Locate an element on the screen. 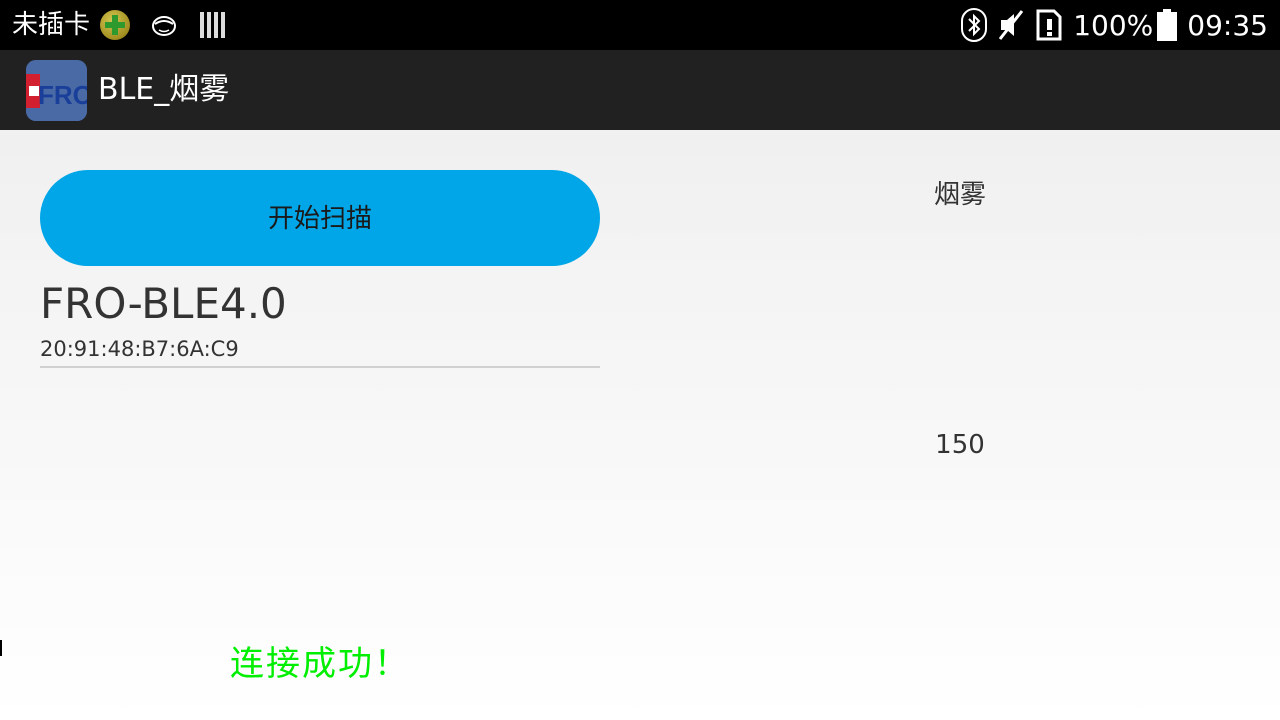 This screenshot has height=720, width=1280. svg-text: FRO is located at coordinates (62, 95).